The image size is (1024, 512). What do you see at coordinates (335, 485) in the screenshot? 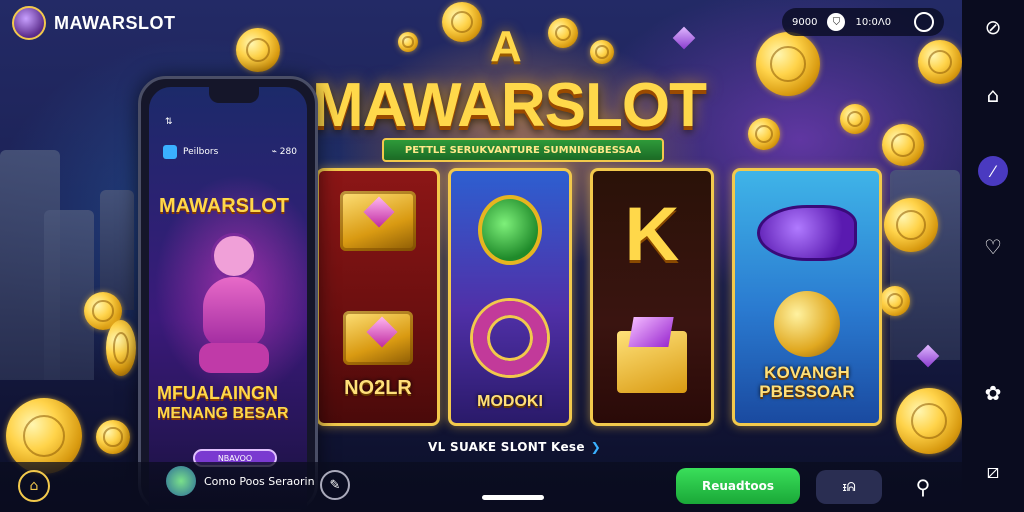
I see `pen-icon: ✎` at bounding box center [335, 485].